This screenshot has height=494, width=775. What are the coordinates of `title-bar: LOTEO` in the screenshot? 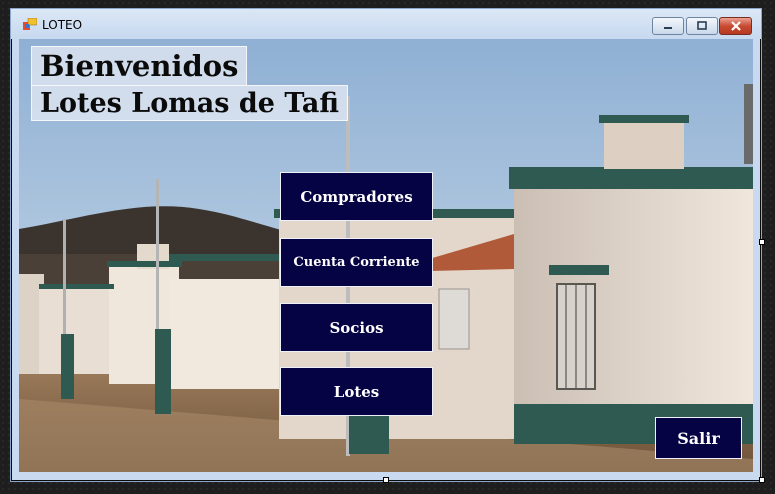 It's located at (386, 24).